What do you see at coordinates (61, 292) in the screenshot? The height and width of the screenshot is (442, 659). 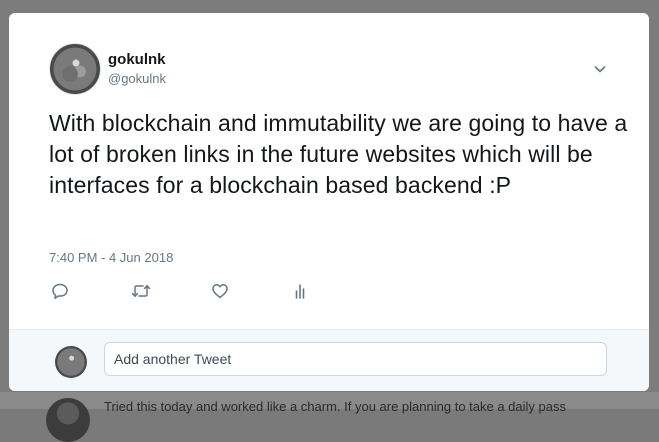 I see `reply-icon` at bounding box center [61, 292].